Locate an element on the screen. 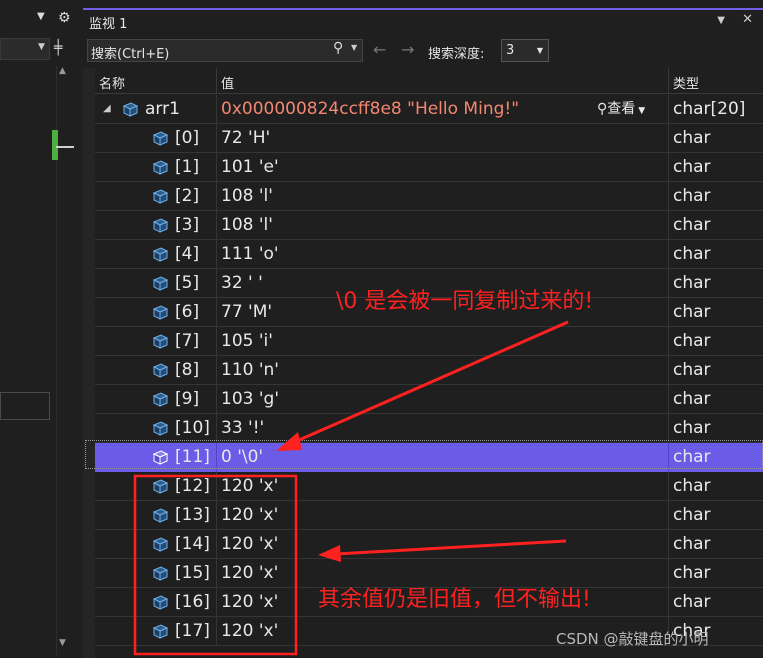 This screenshot has width=763, height=658. search-previous-icon: ← is located at coordinates (379, 49).